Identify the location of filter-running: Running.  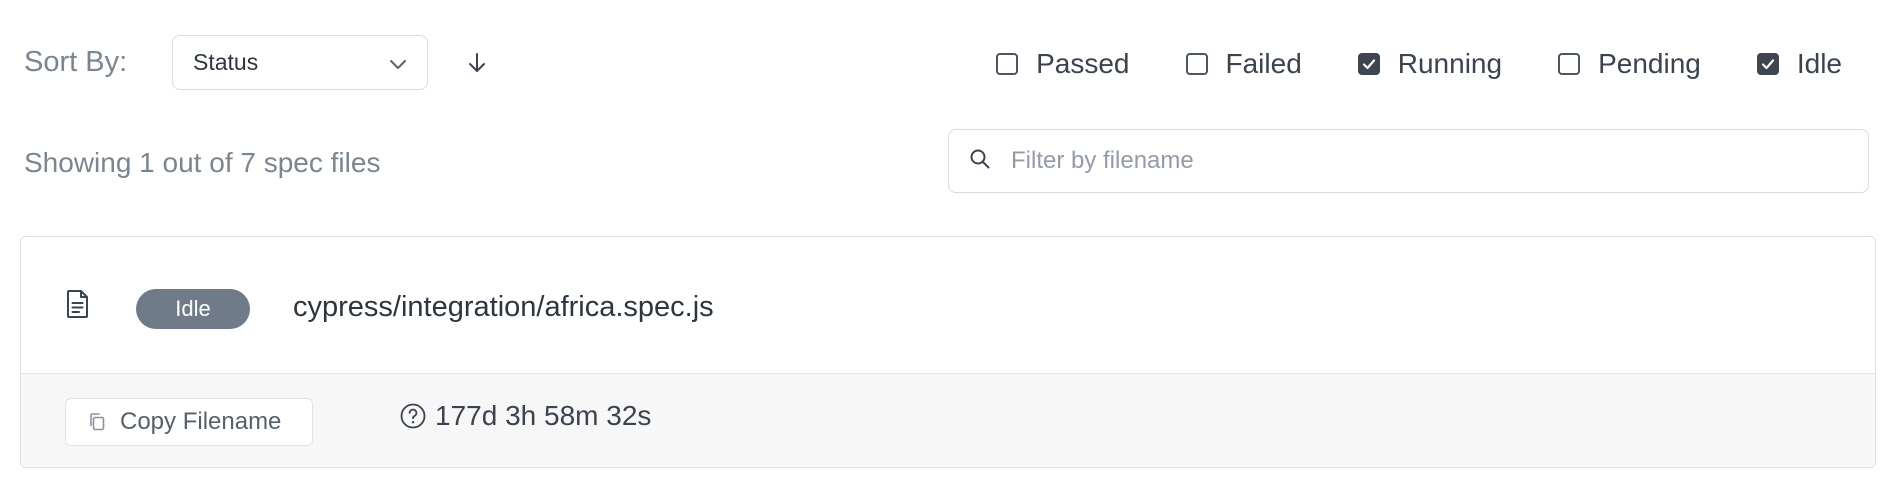
(1430, 64).